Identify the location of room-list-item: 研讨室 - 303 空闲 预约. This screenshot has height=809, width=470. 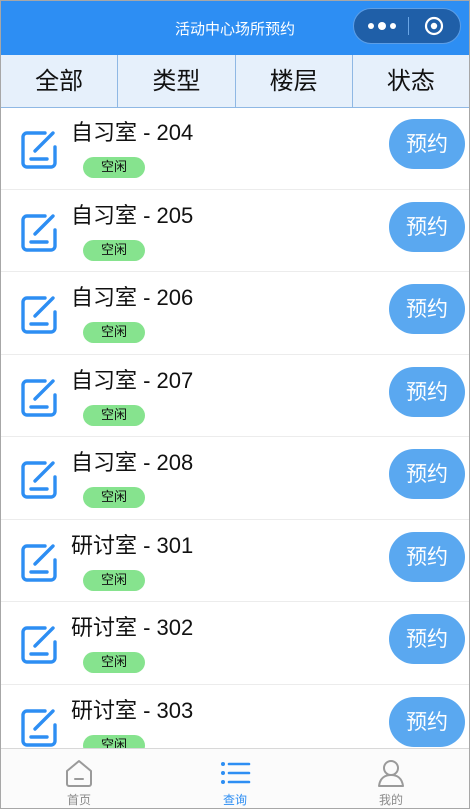
(235, 716).